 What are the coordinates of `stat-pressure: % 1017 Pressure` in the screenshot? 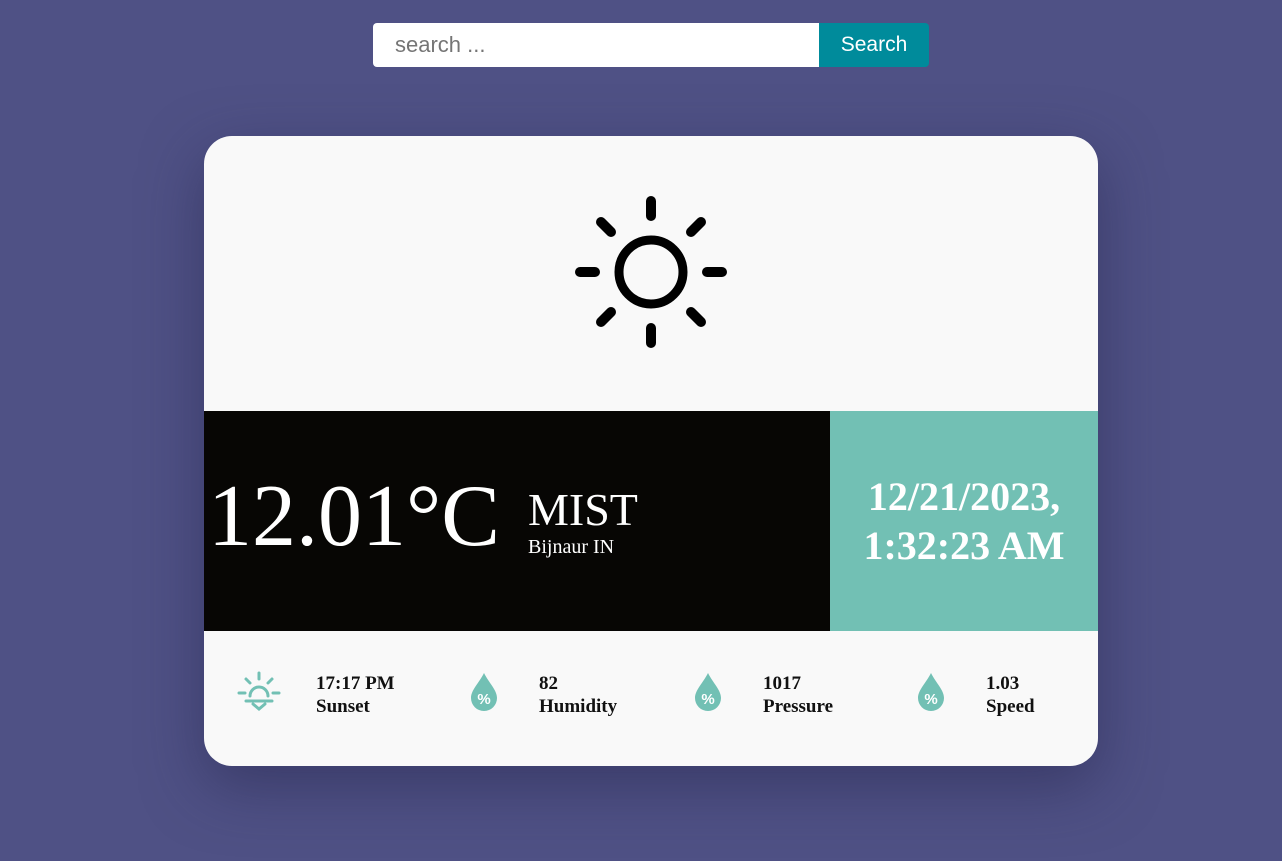 It's located at (764, 698).